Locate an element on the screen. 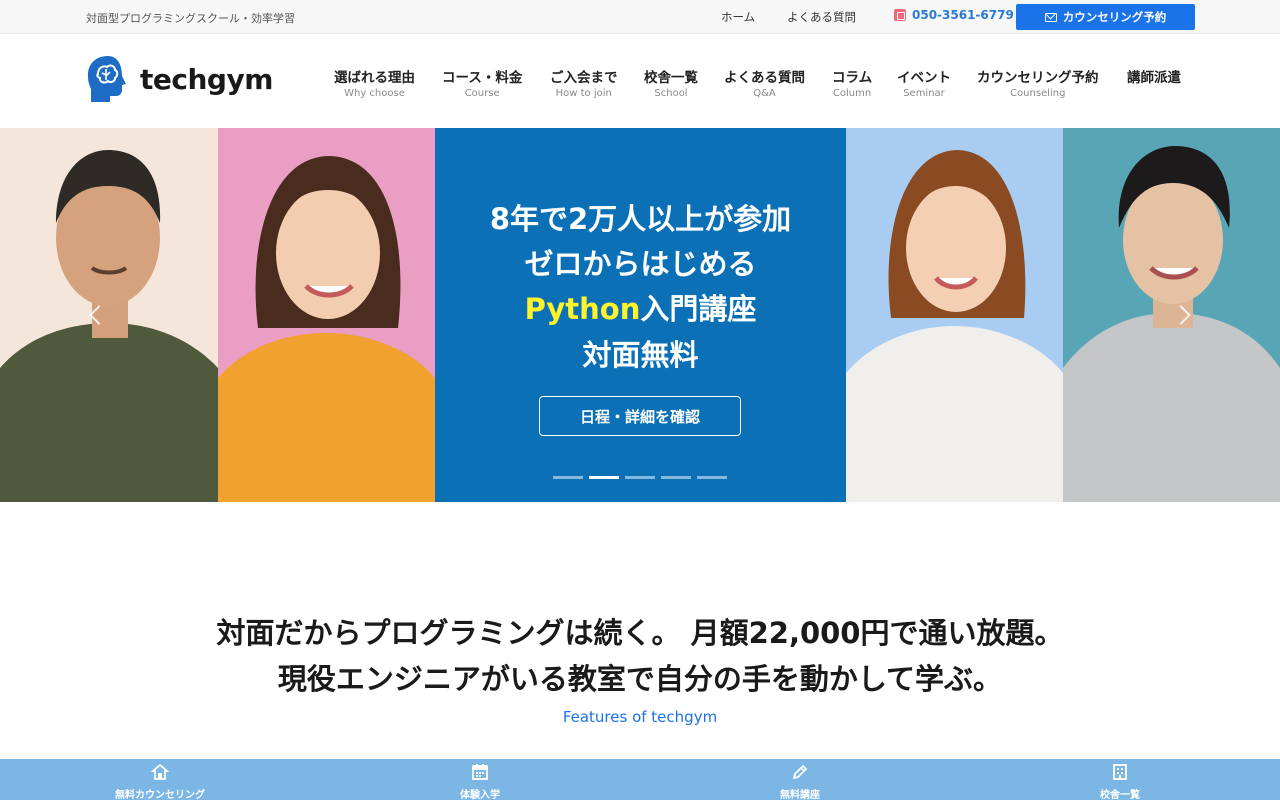 The height and width of the screenshot is (801, 1280). nav-sublabel: Why choose is located at coordinates (374, 93).